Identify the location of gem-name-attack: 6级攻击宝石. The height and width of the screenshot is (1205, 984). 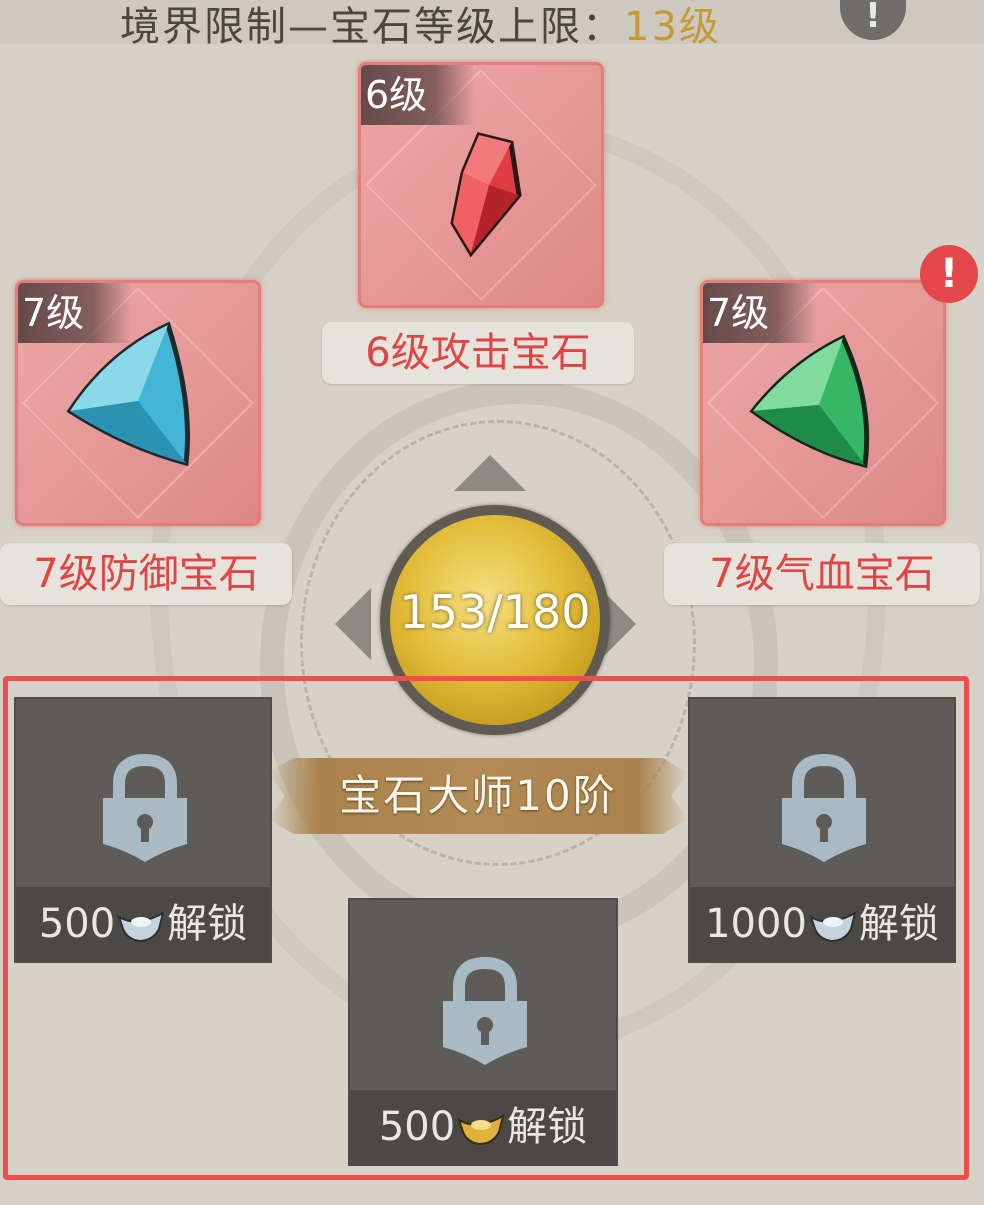
(478, 353).